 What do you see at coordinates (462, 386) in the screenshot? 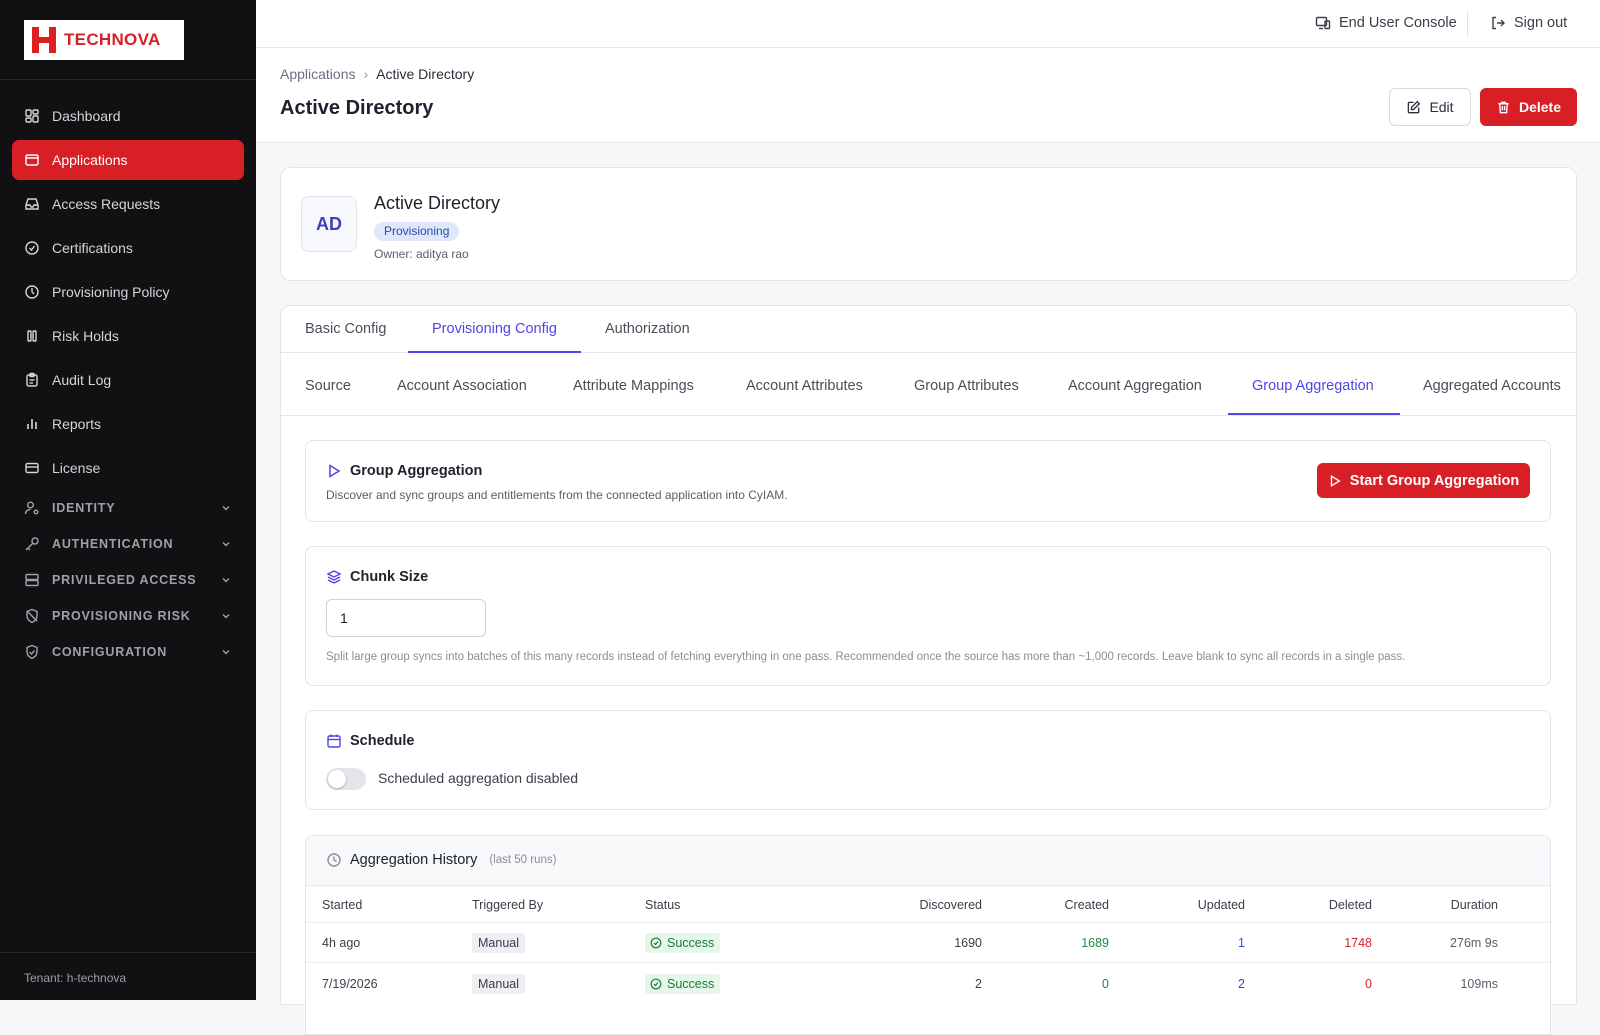
I see `subtab-account-association: Account Association` at bounding box center [462, 386].